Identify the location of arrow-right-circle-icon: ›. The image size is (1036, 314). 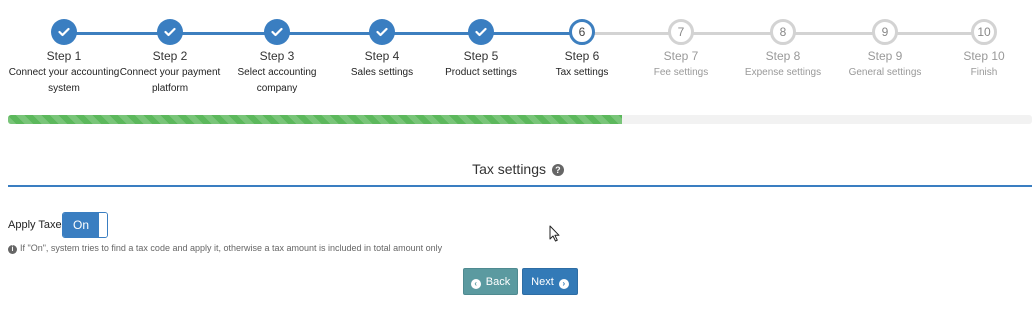
(563, 284).